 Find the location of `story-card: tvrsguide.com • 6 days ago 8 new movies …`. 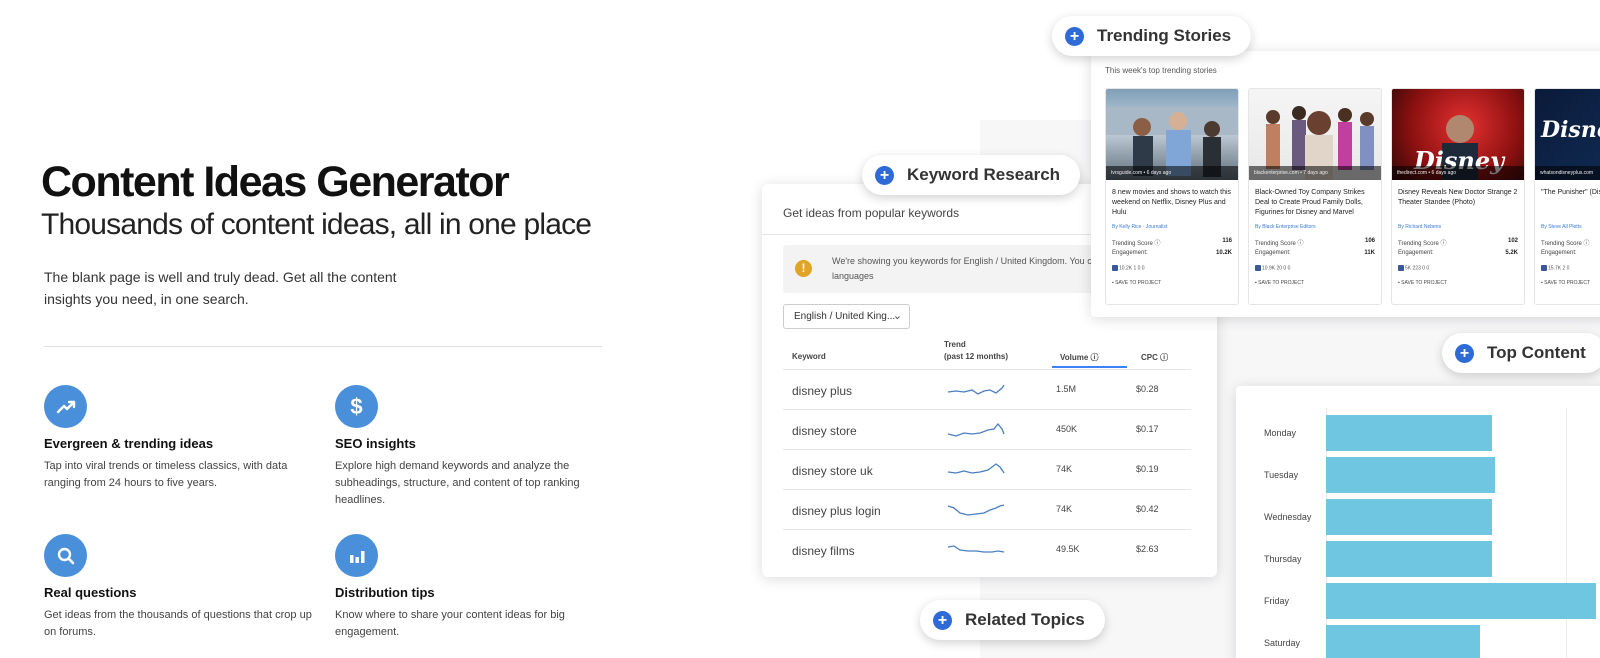

story-card: tvrsguide.com • 6 days ago 8 new movies … is located at coordinates (1172, 196).